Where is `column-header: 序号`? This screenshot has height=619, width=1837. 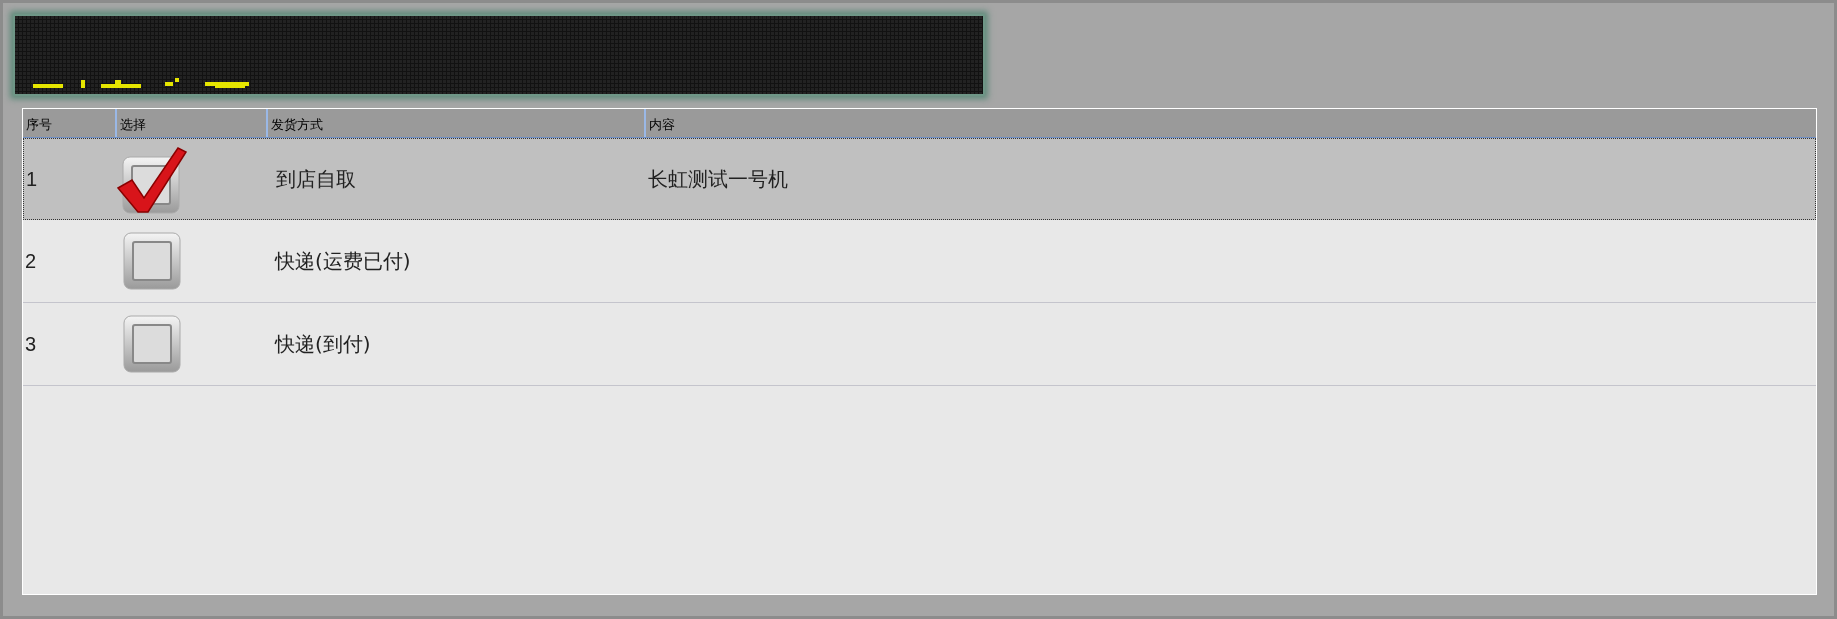
column-header: 序号 is located at coordinates (39, 125).